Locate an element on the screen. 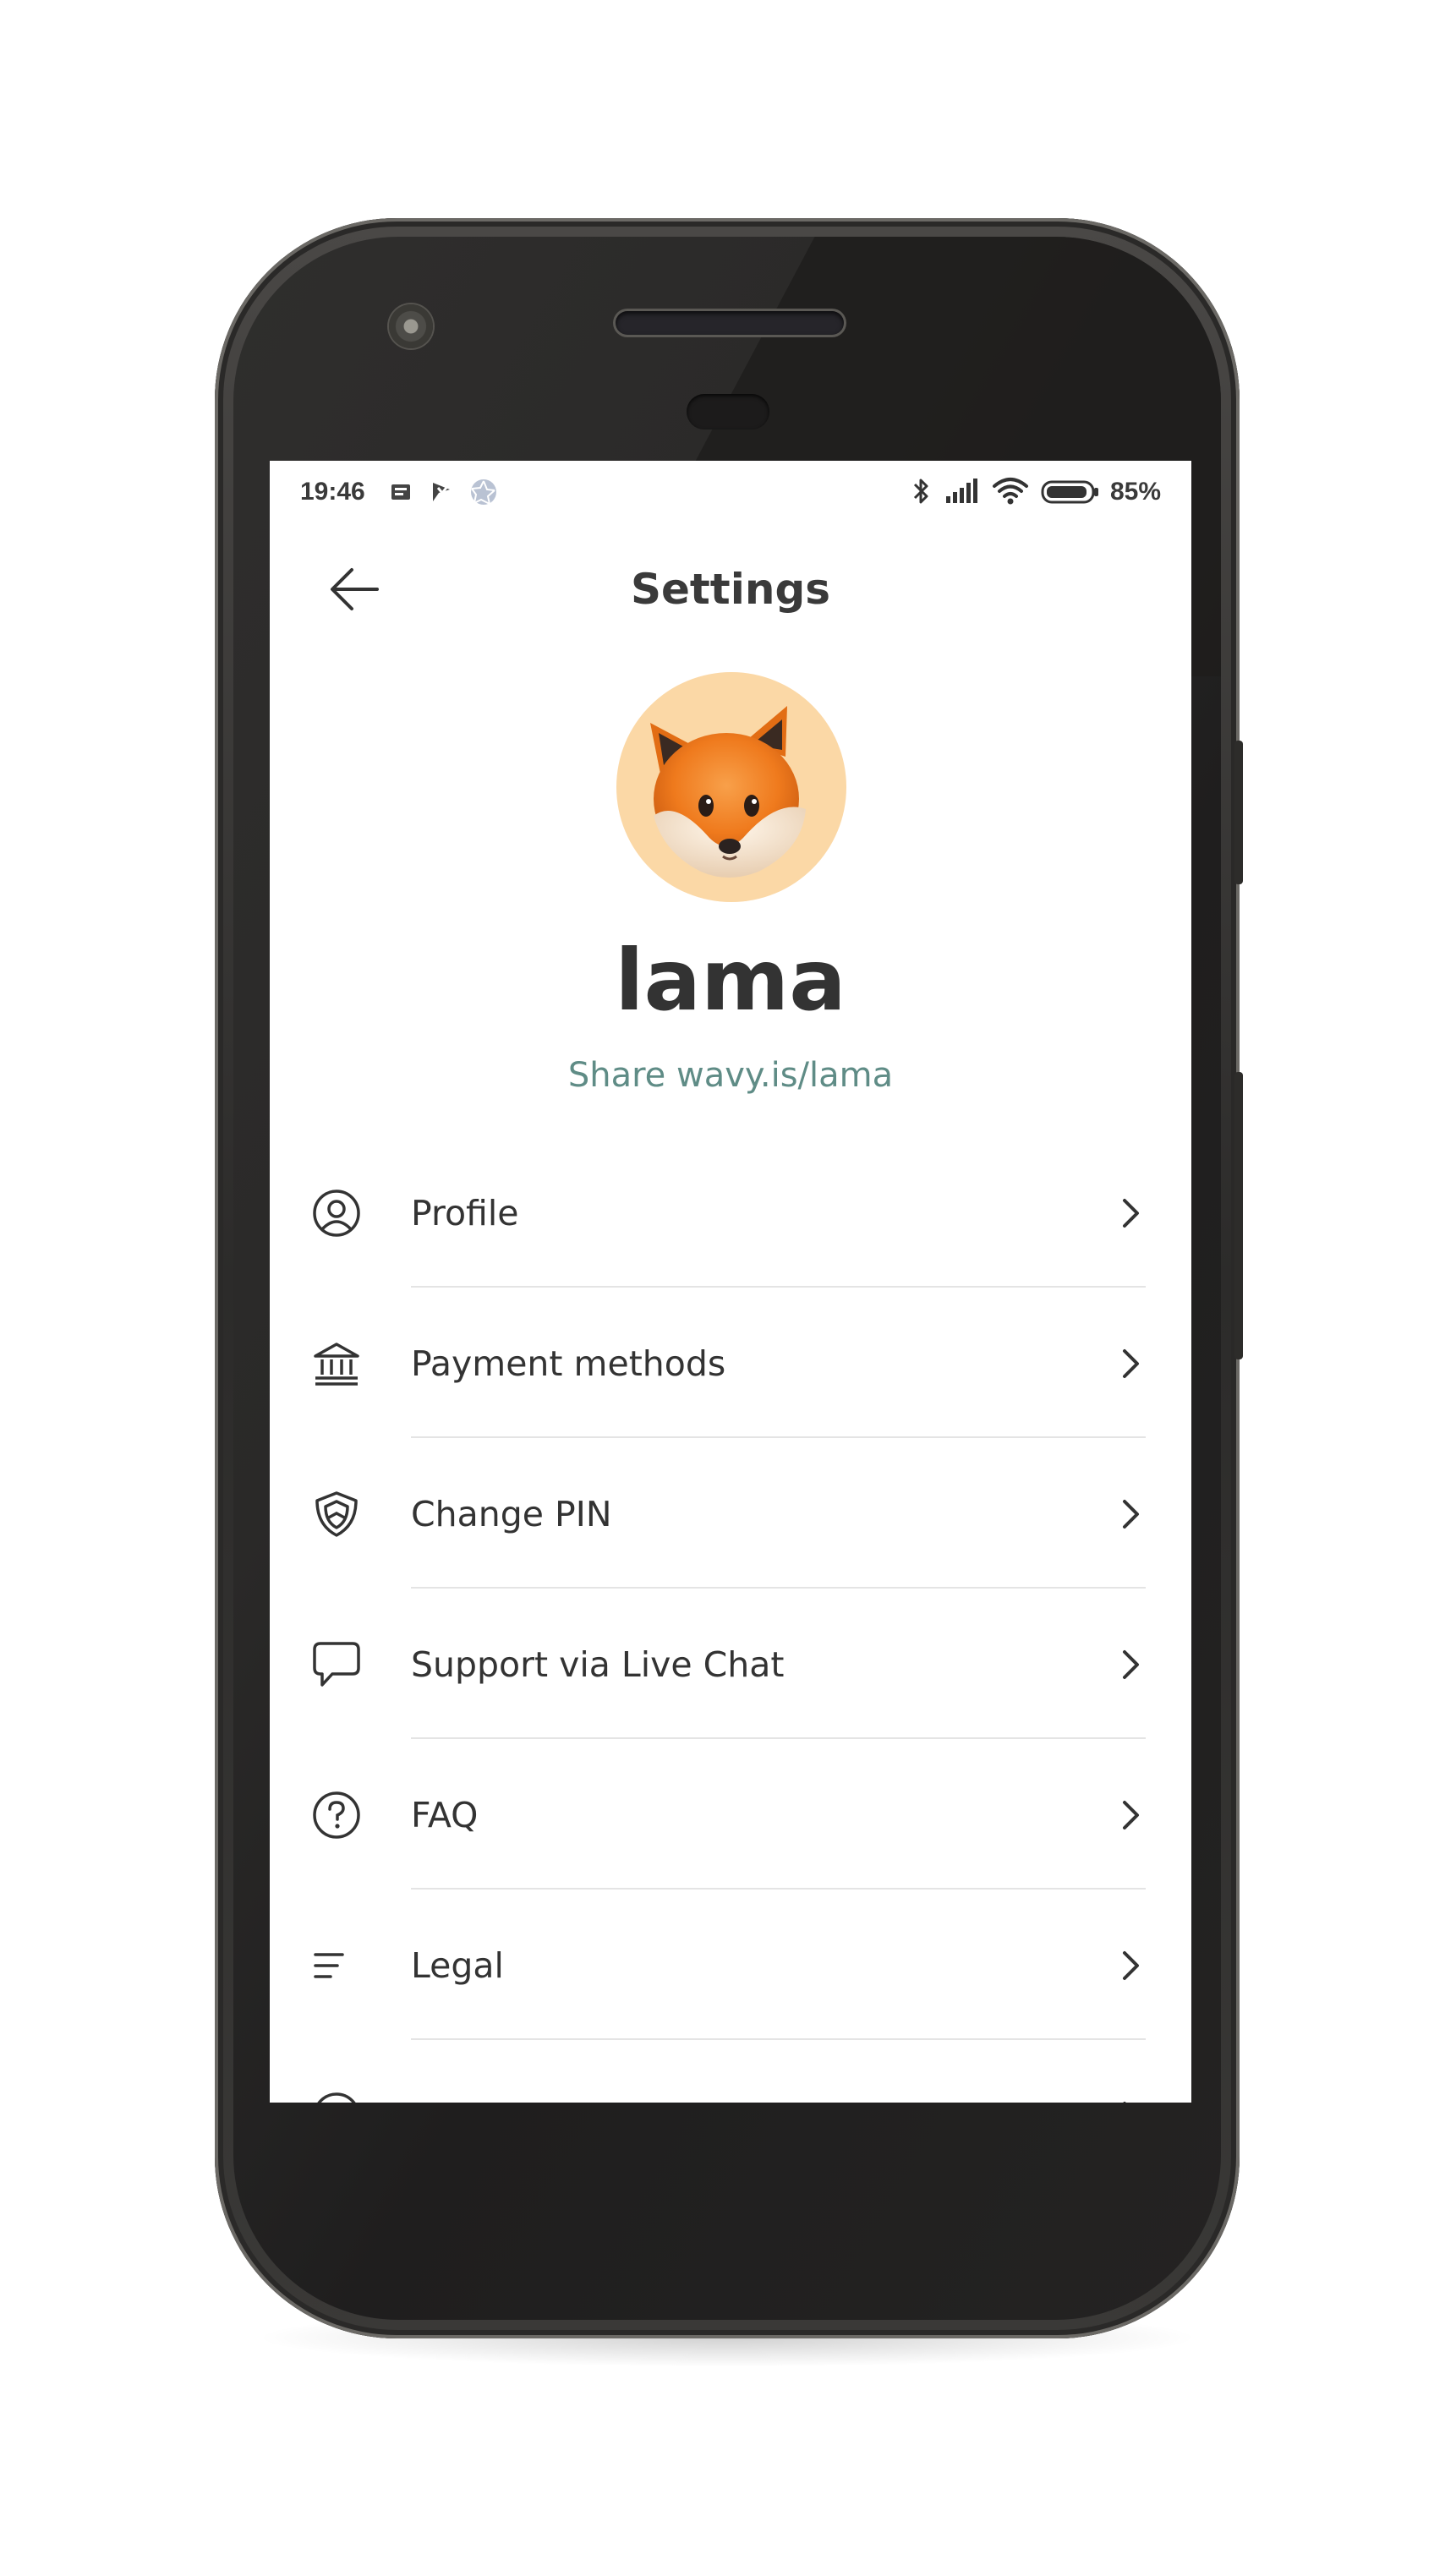 The height and width of the screenshot is (2576, 1456). username: lama is located at coordinates (731, 981).